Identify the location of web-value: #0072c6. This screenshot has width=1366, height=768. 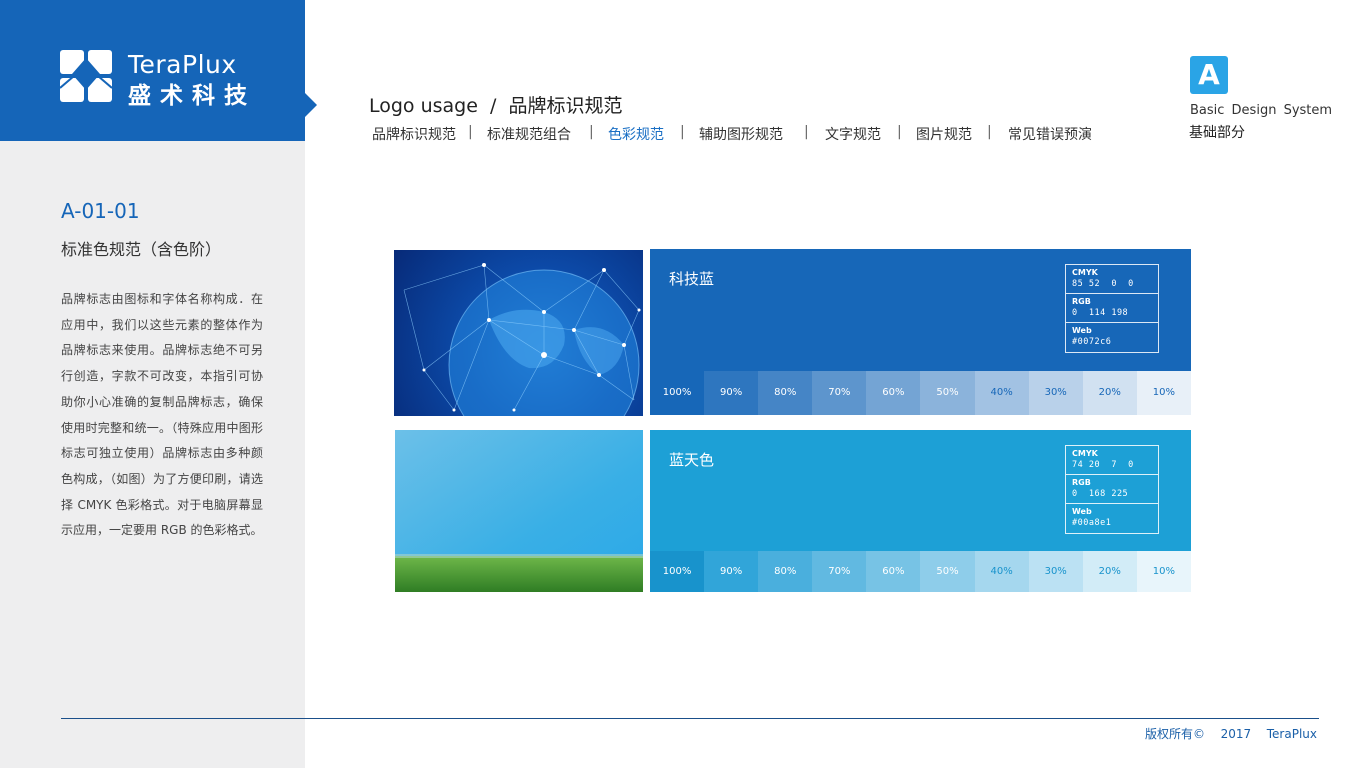
(1092, 342).